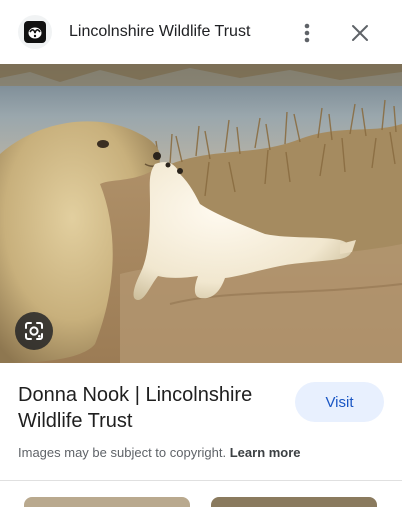 Image resolution: width=402 pixels, height=507 pixels. Describe the element at coordinates (339, 402) in the screenshot. I see `visit-button: Visit` at that location.